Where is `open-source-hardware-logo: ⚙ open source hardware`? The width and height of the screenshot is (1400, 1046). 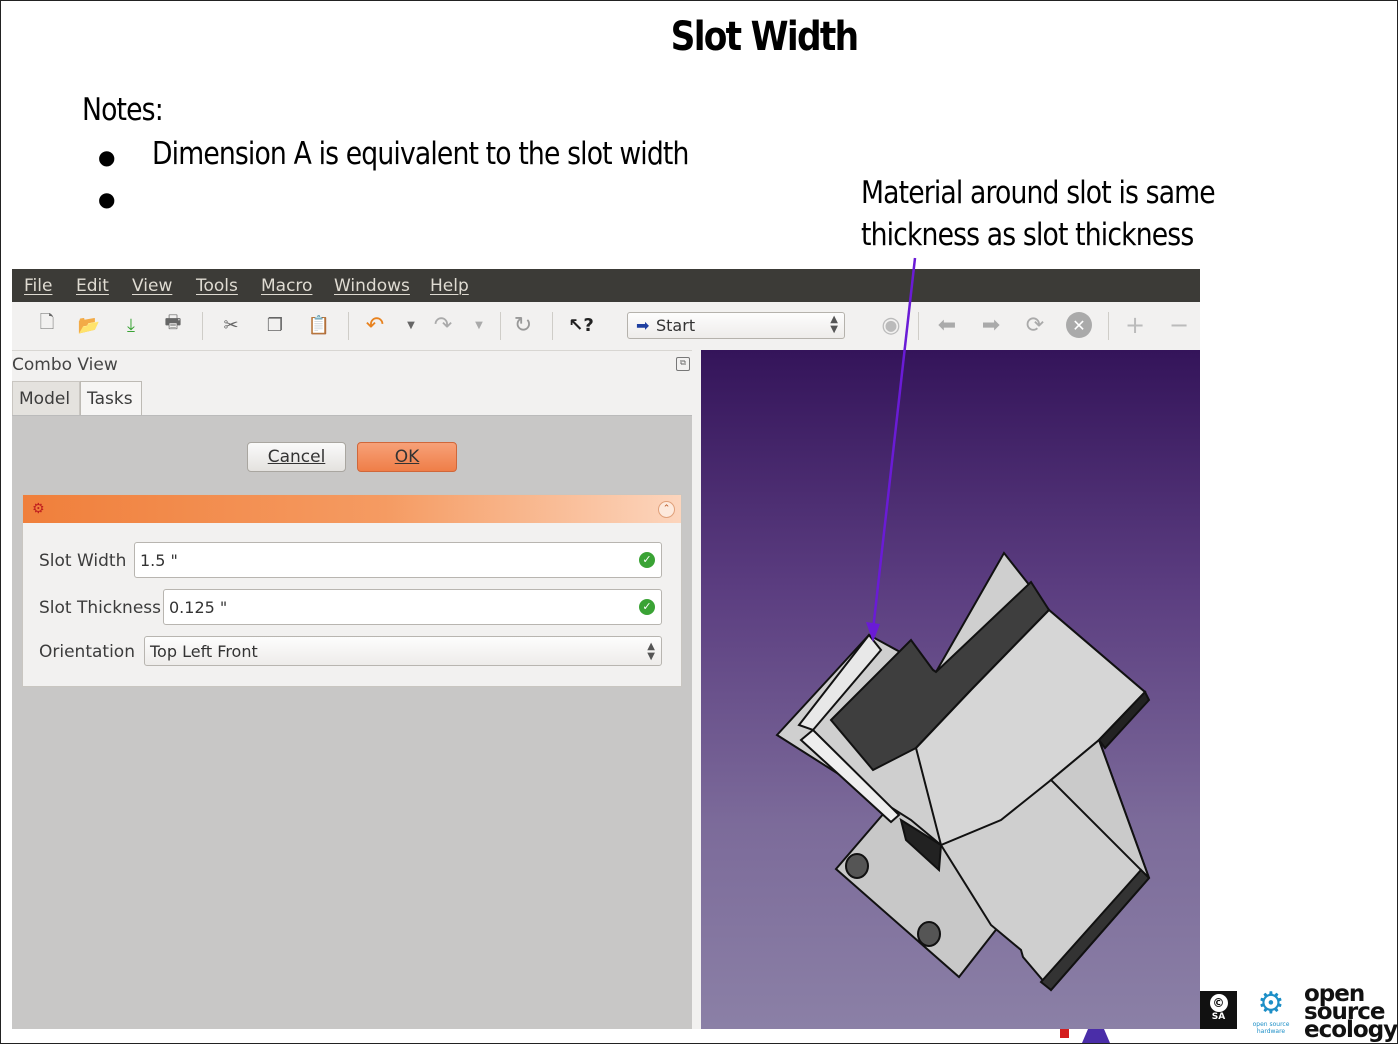
open-source-hardware-logo: ⚙ open source hardware is located at coordinates (1271, 1013).